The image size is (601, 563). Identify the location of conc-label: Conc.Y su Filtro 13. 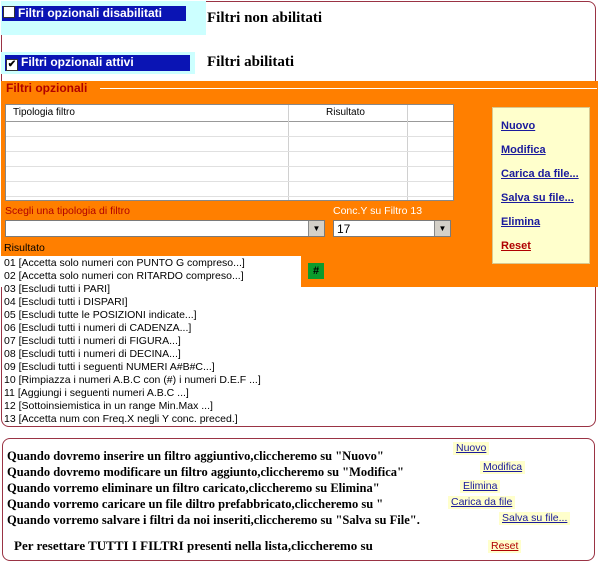
(378, 211).